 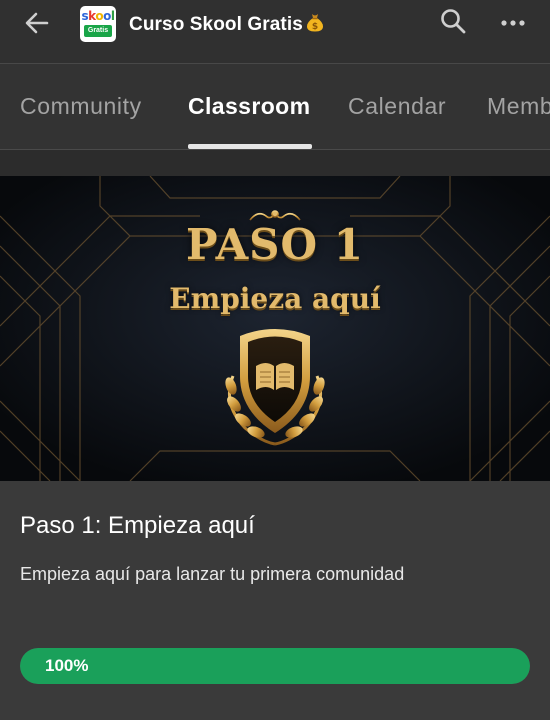 What do you see at coordinates (397, 106) in the screenshot?
I see `tab-calendar: Calendar` at bounding box center [397, 106].